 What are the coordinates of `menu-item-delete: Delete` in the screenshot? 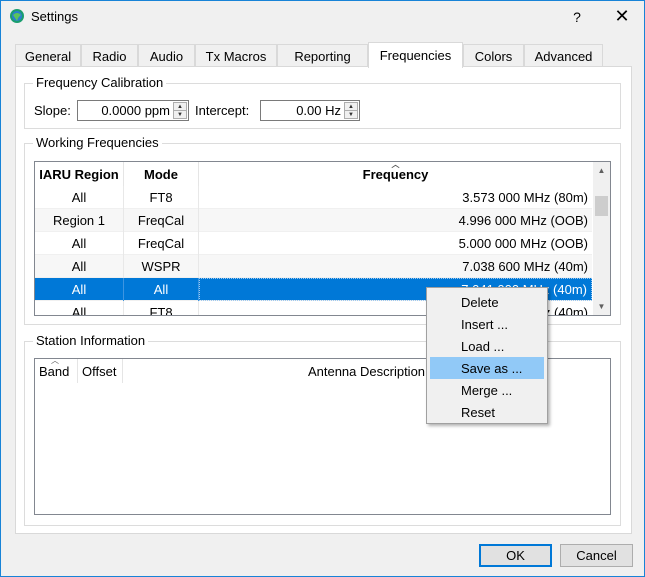 It's located at (487, 302).